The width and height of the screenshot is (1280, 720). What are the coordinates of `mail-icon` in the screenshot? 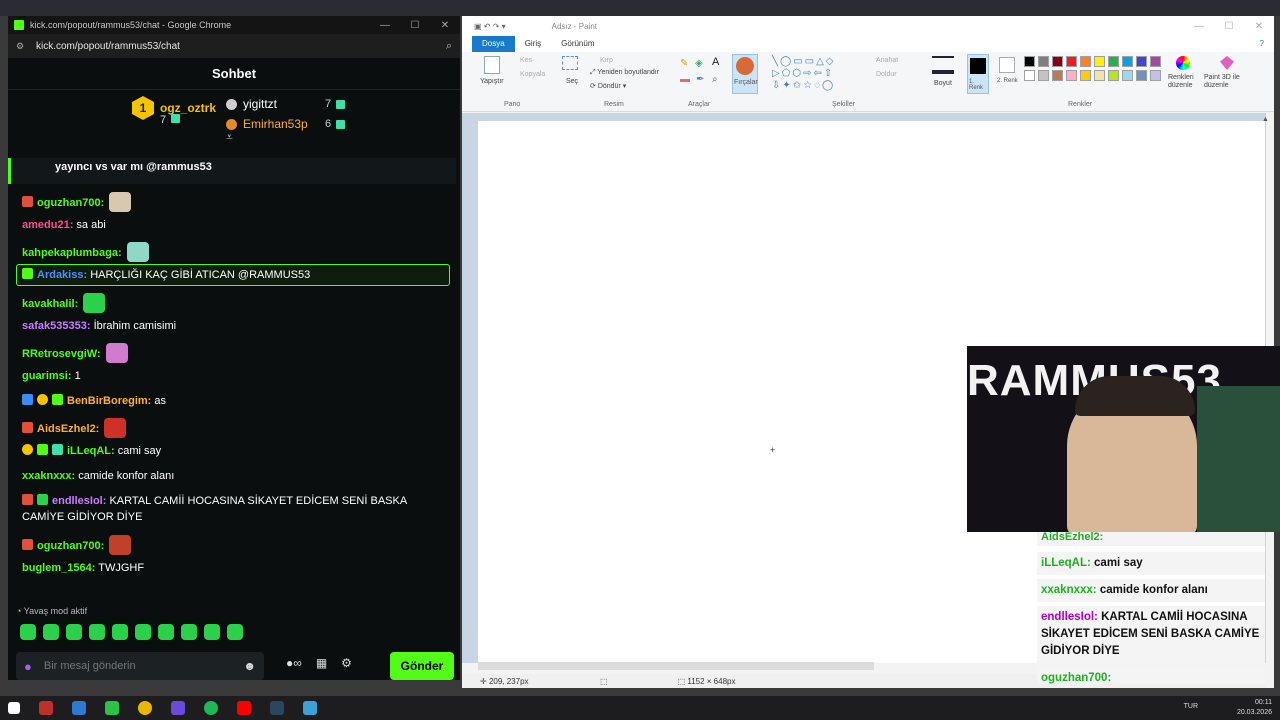 It's located at (79, 708).